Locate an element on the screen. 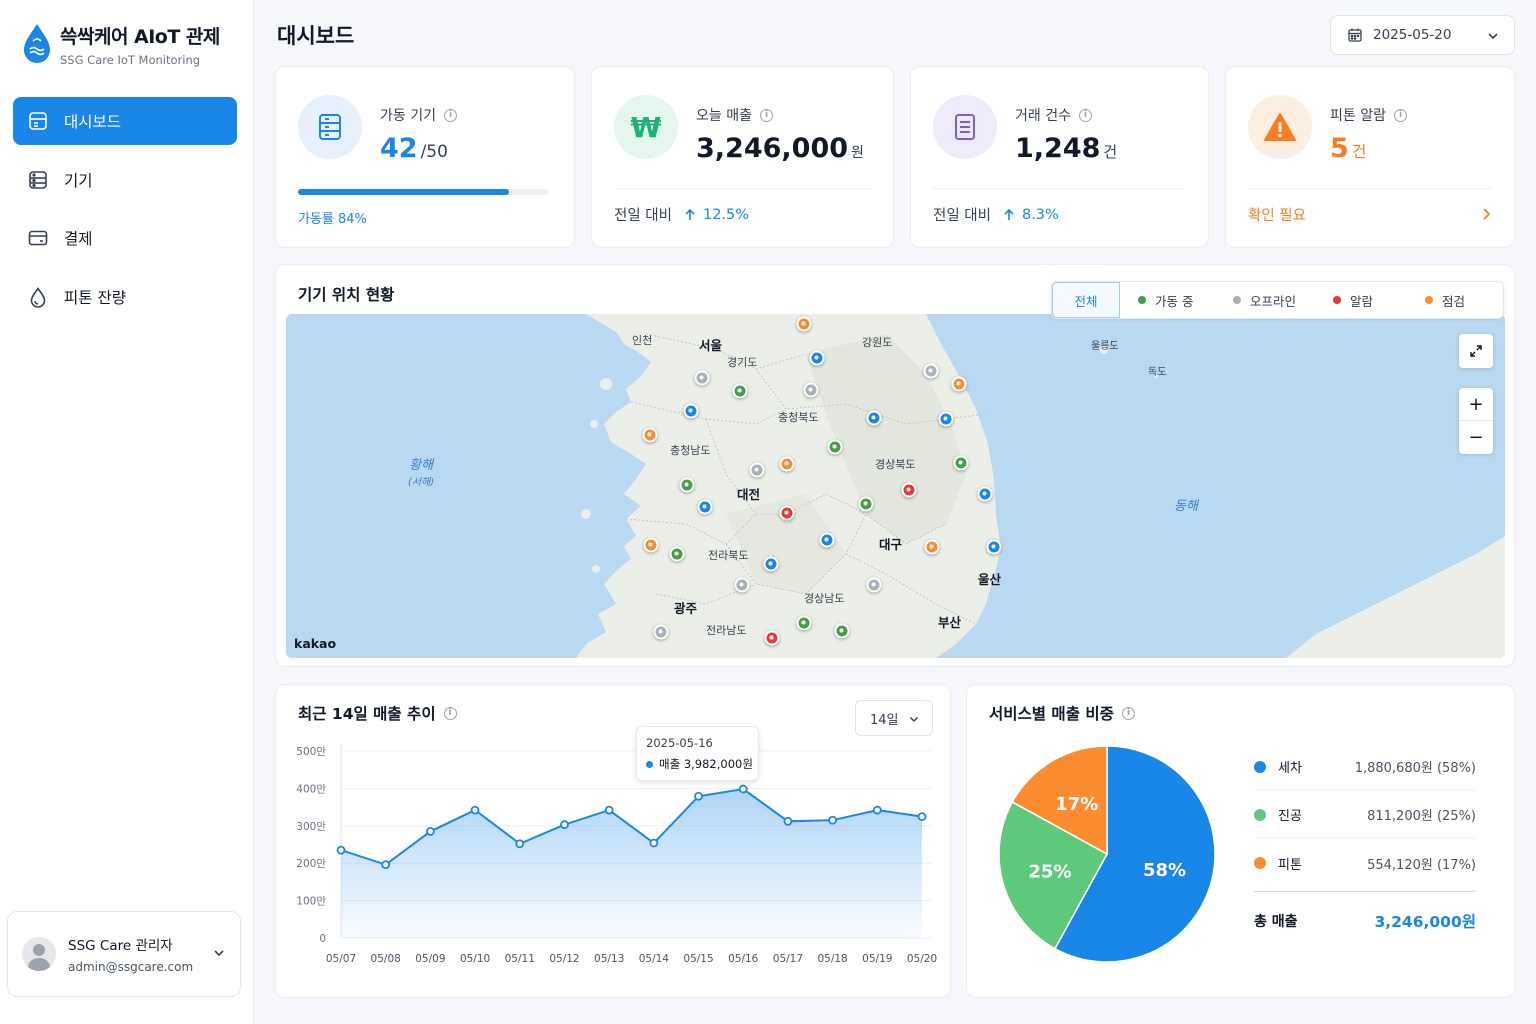 The image size is (1536, 1024). sidebar-item-label: 결제 is located at coordinates (78, 239).